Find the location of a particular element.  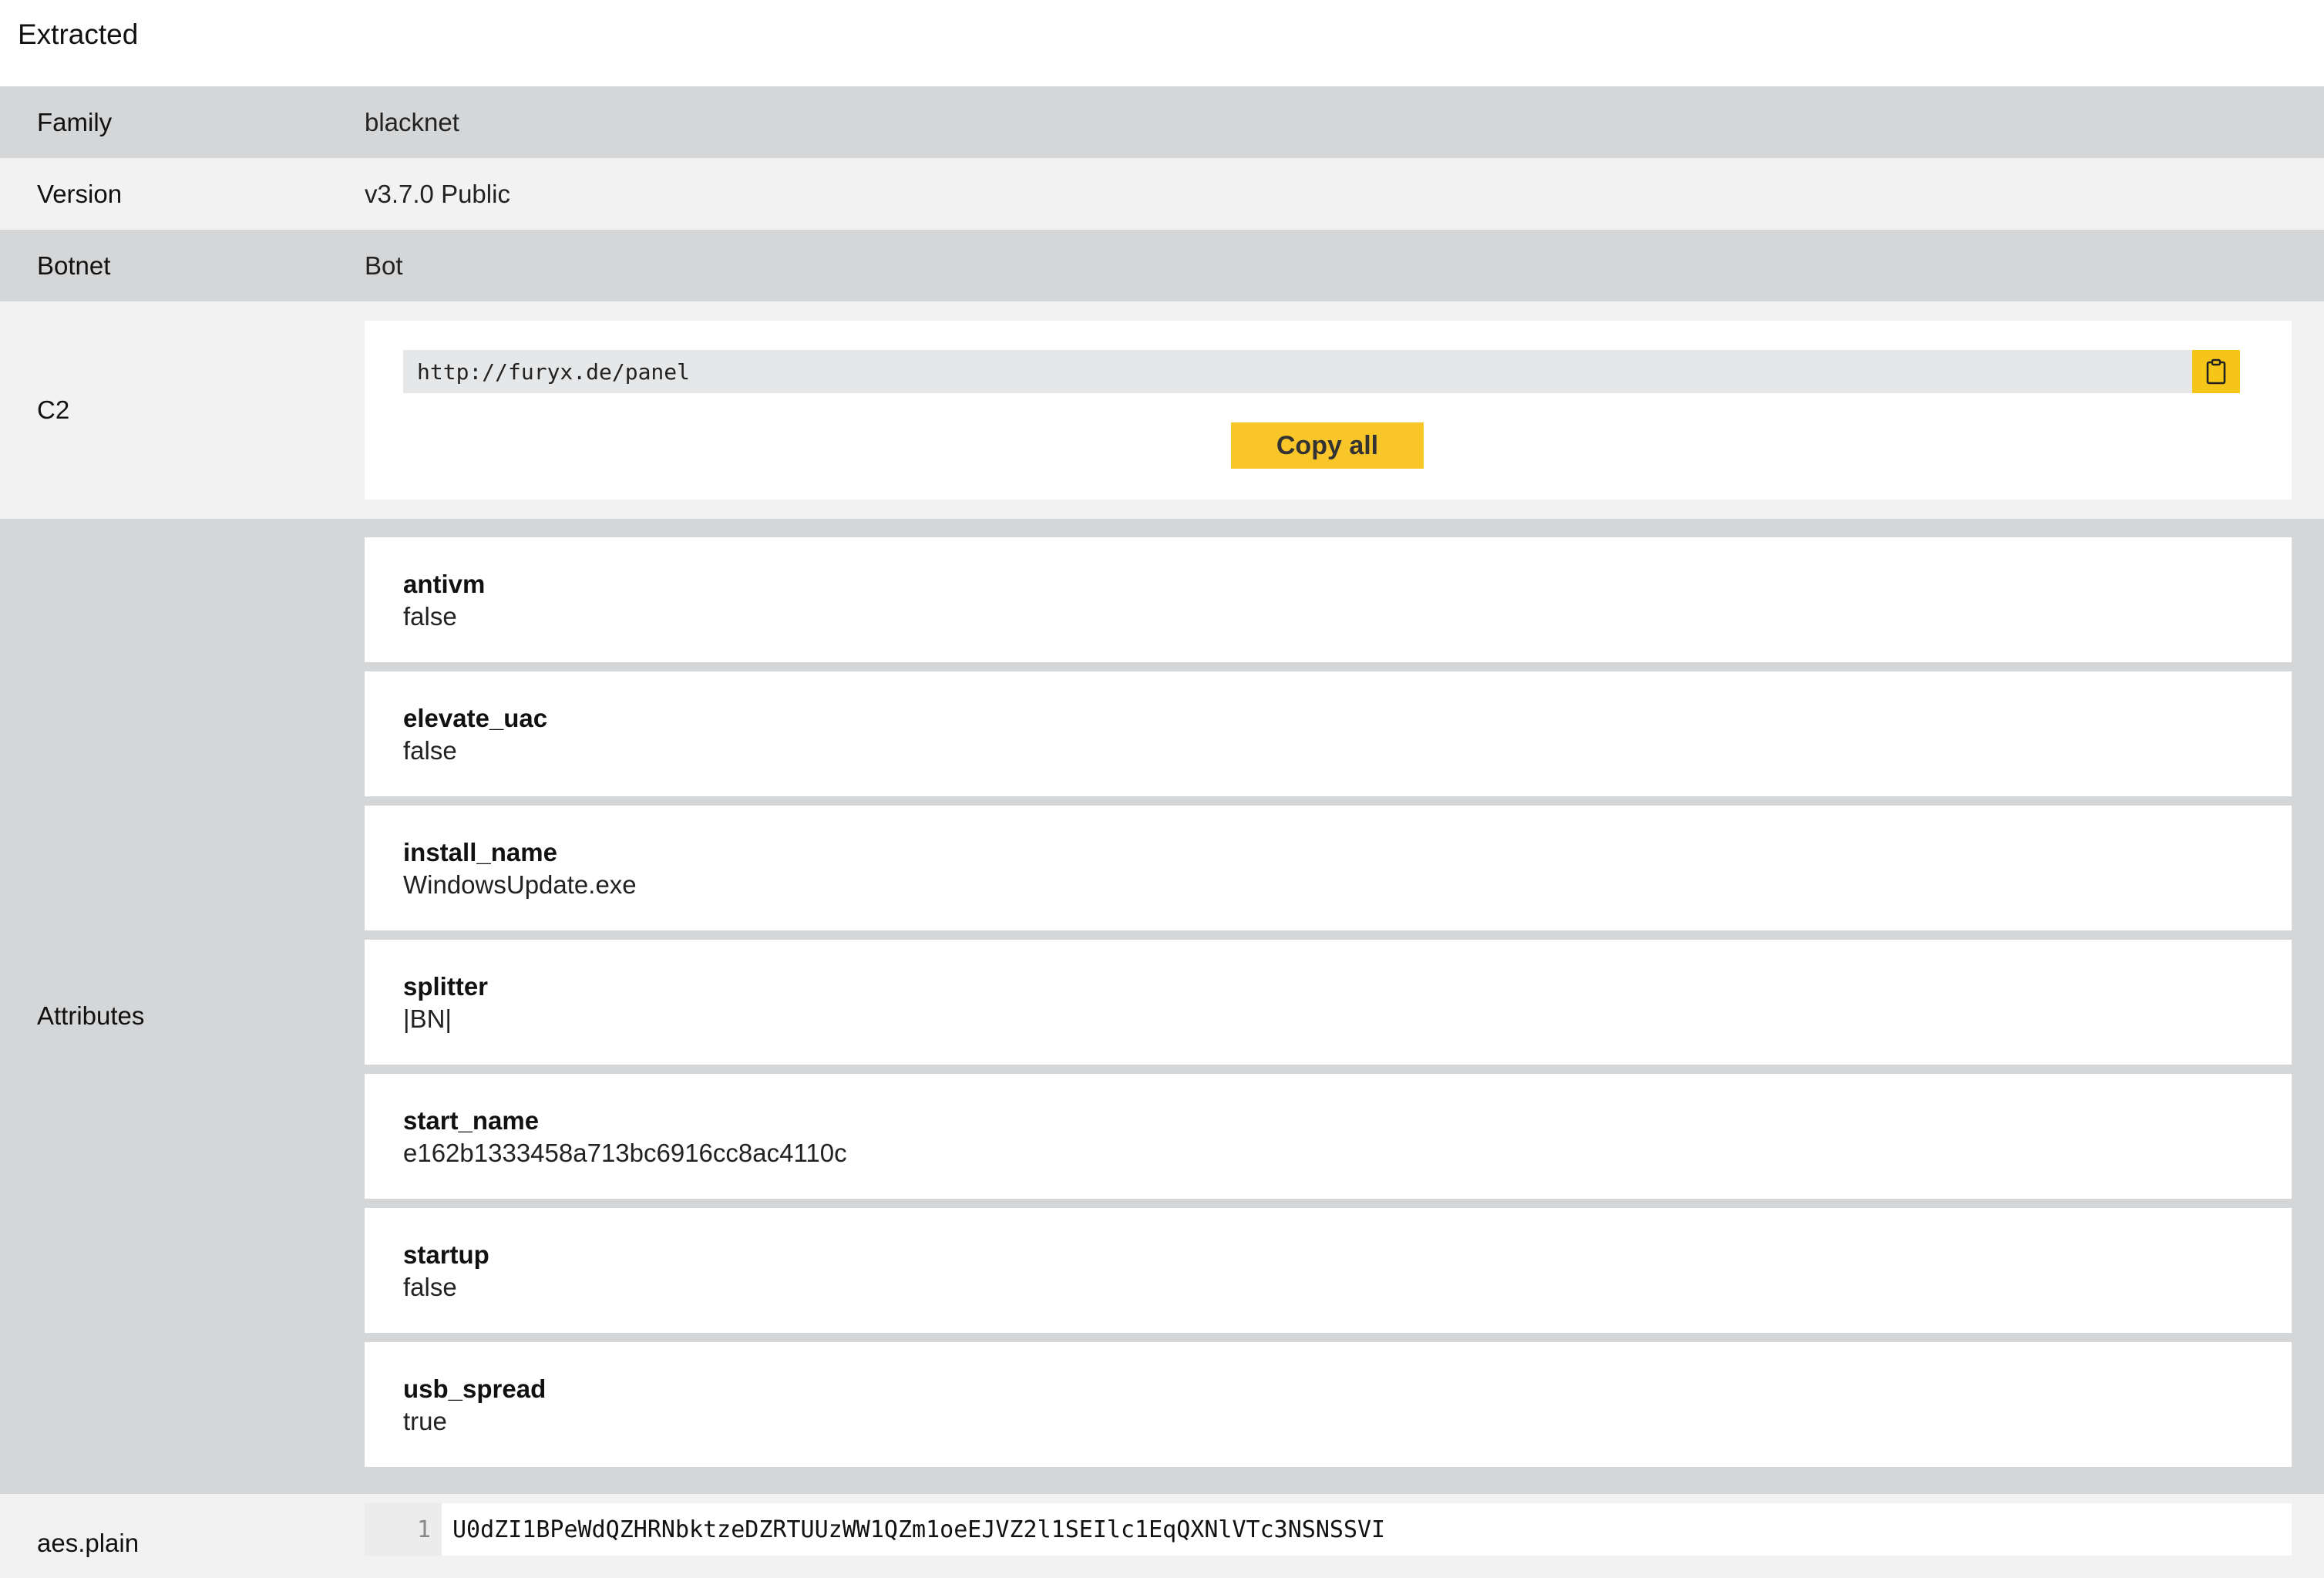

row-c2: C2 http://furyx.de/panel Copy all is located at coordinates (1162, 410).